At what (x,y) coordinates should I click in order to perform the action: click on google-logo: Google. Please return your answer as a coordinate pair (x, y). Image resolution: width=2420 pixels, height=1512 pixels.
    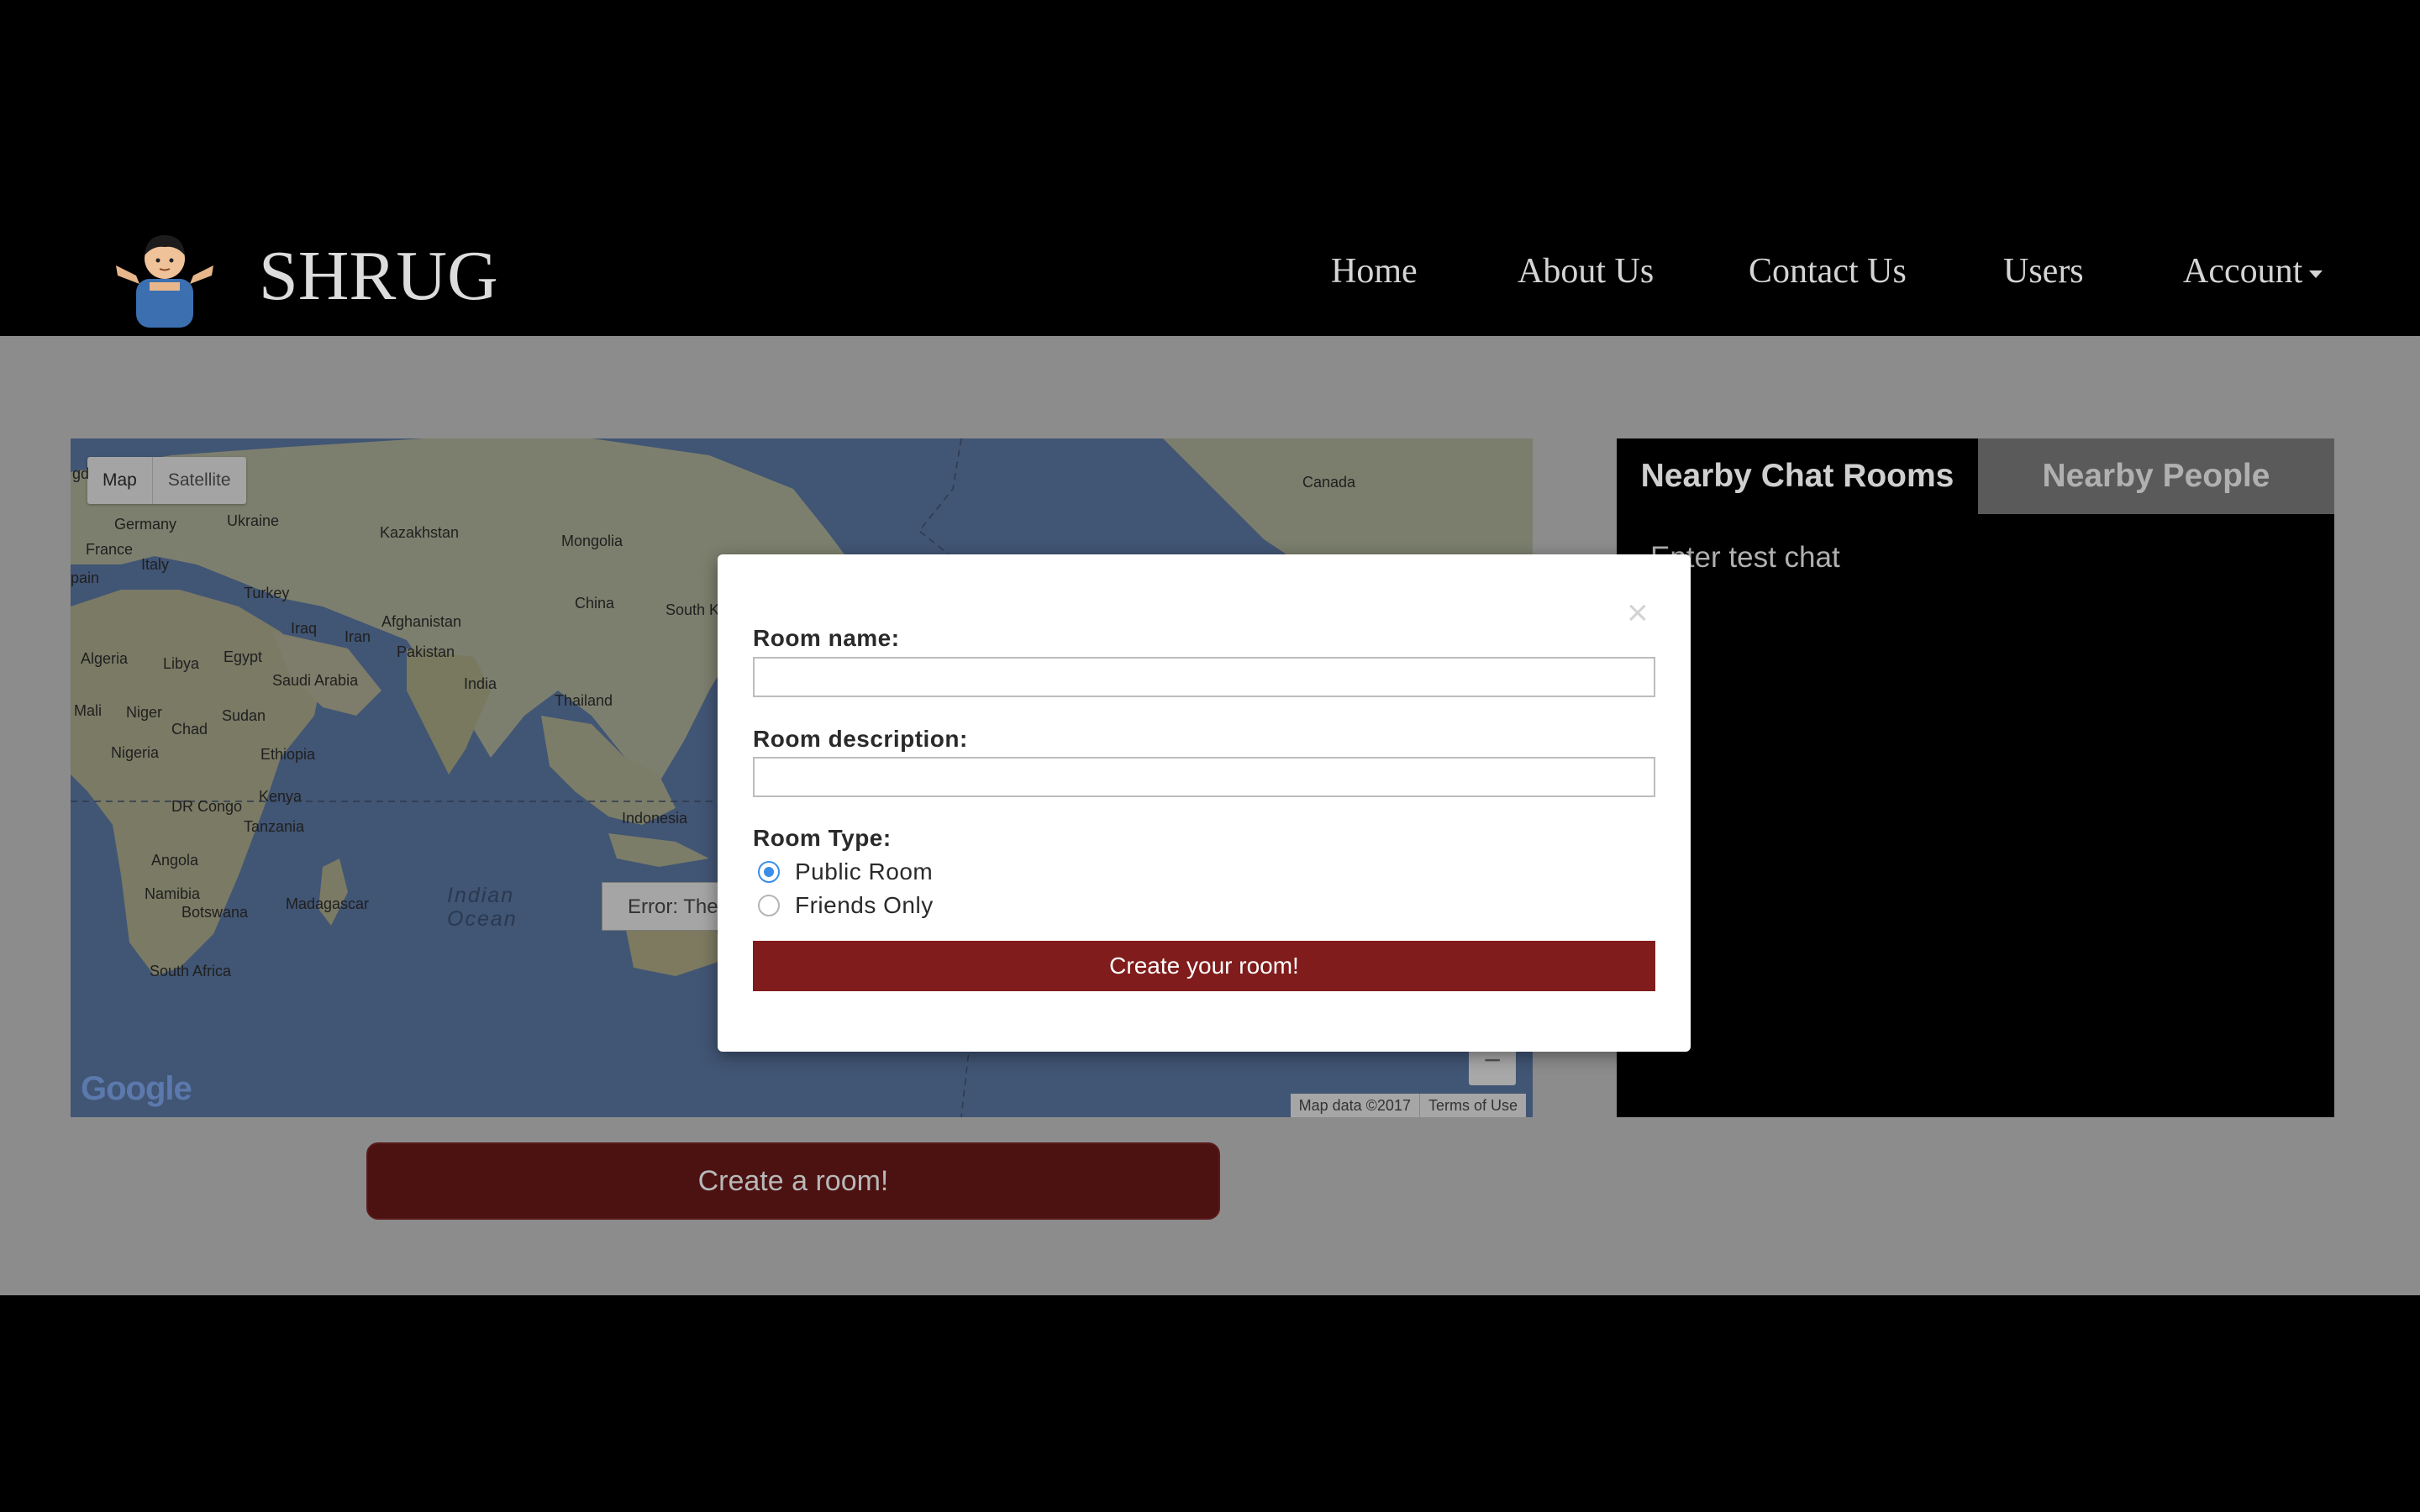
    Looking at the image, I should click on (136, 1089).